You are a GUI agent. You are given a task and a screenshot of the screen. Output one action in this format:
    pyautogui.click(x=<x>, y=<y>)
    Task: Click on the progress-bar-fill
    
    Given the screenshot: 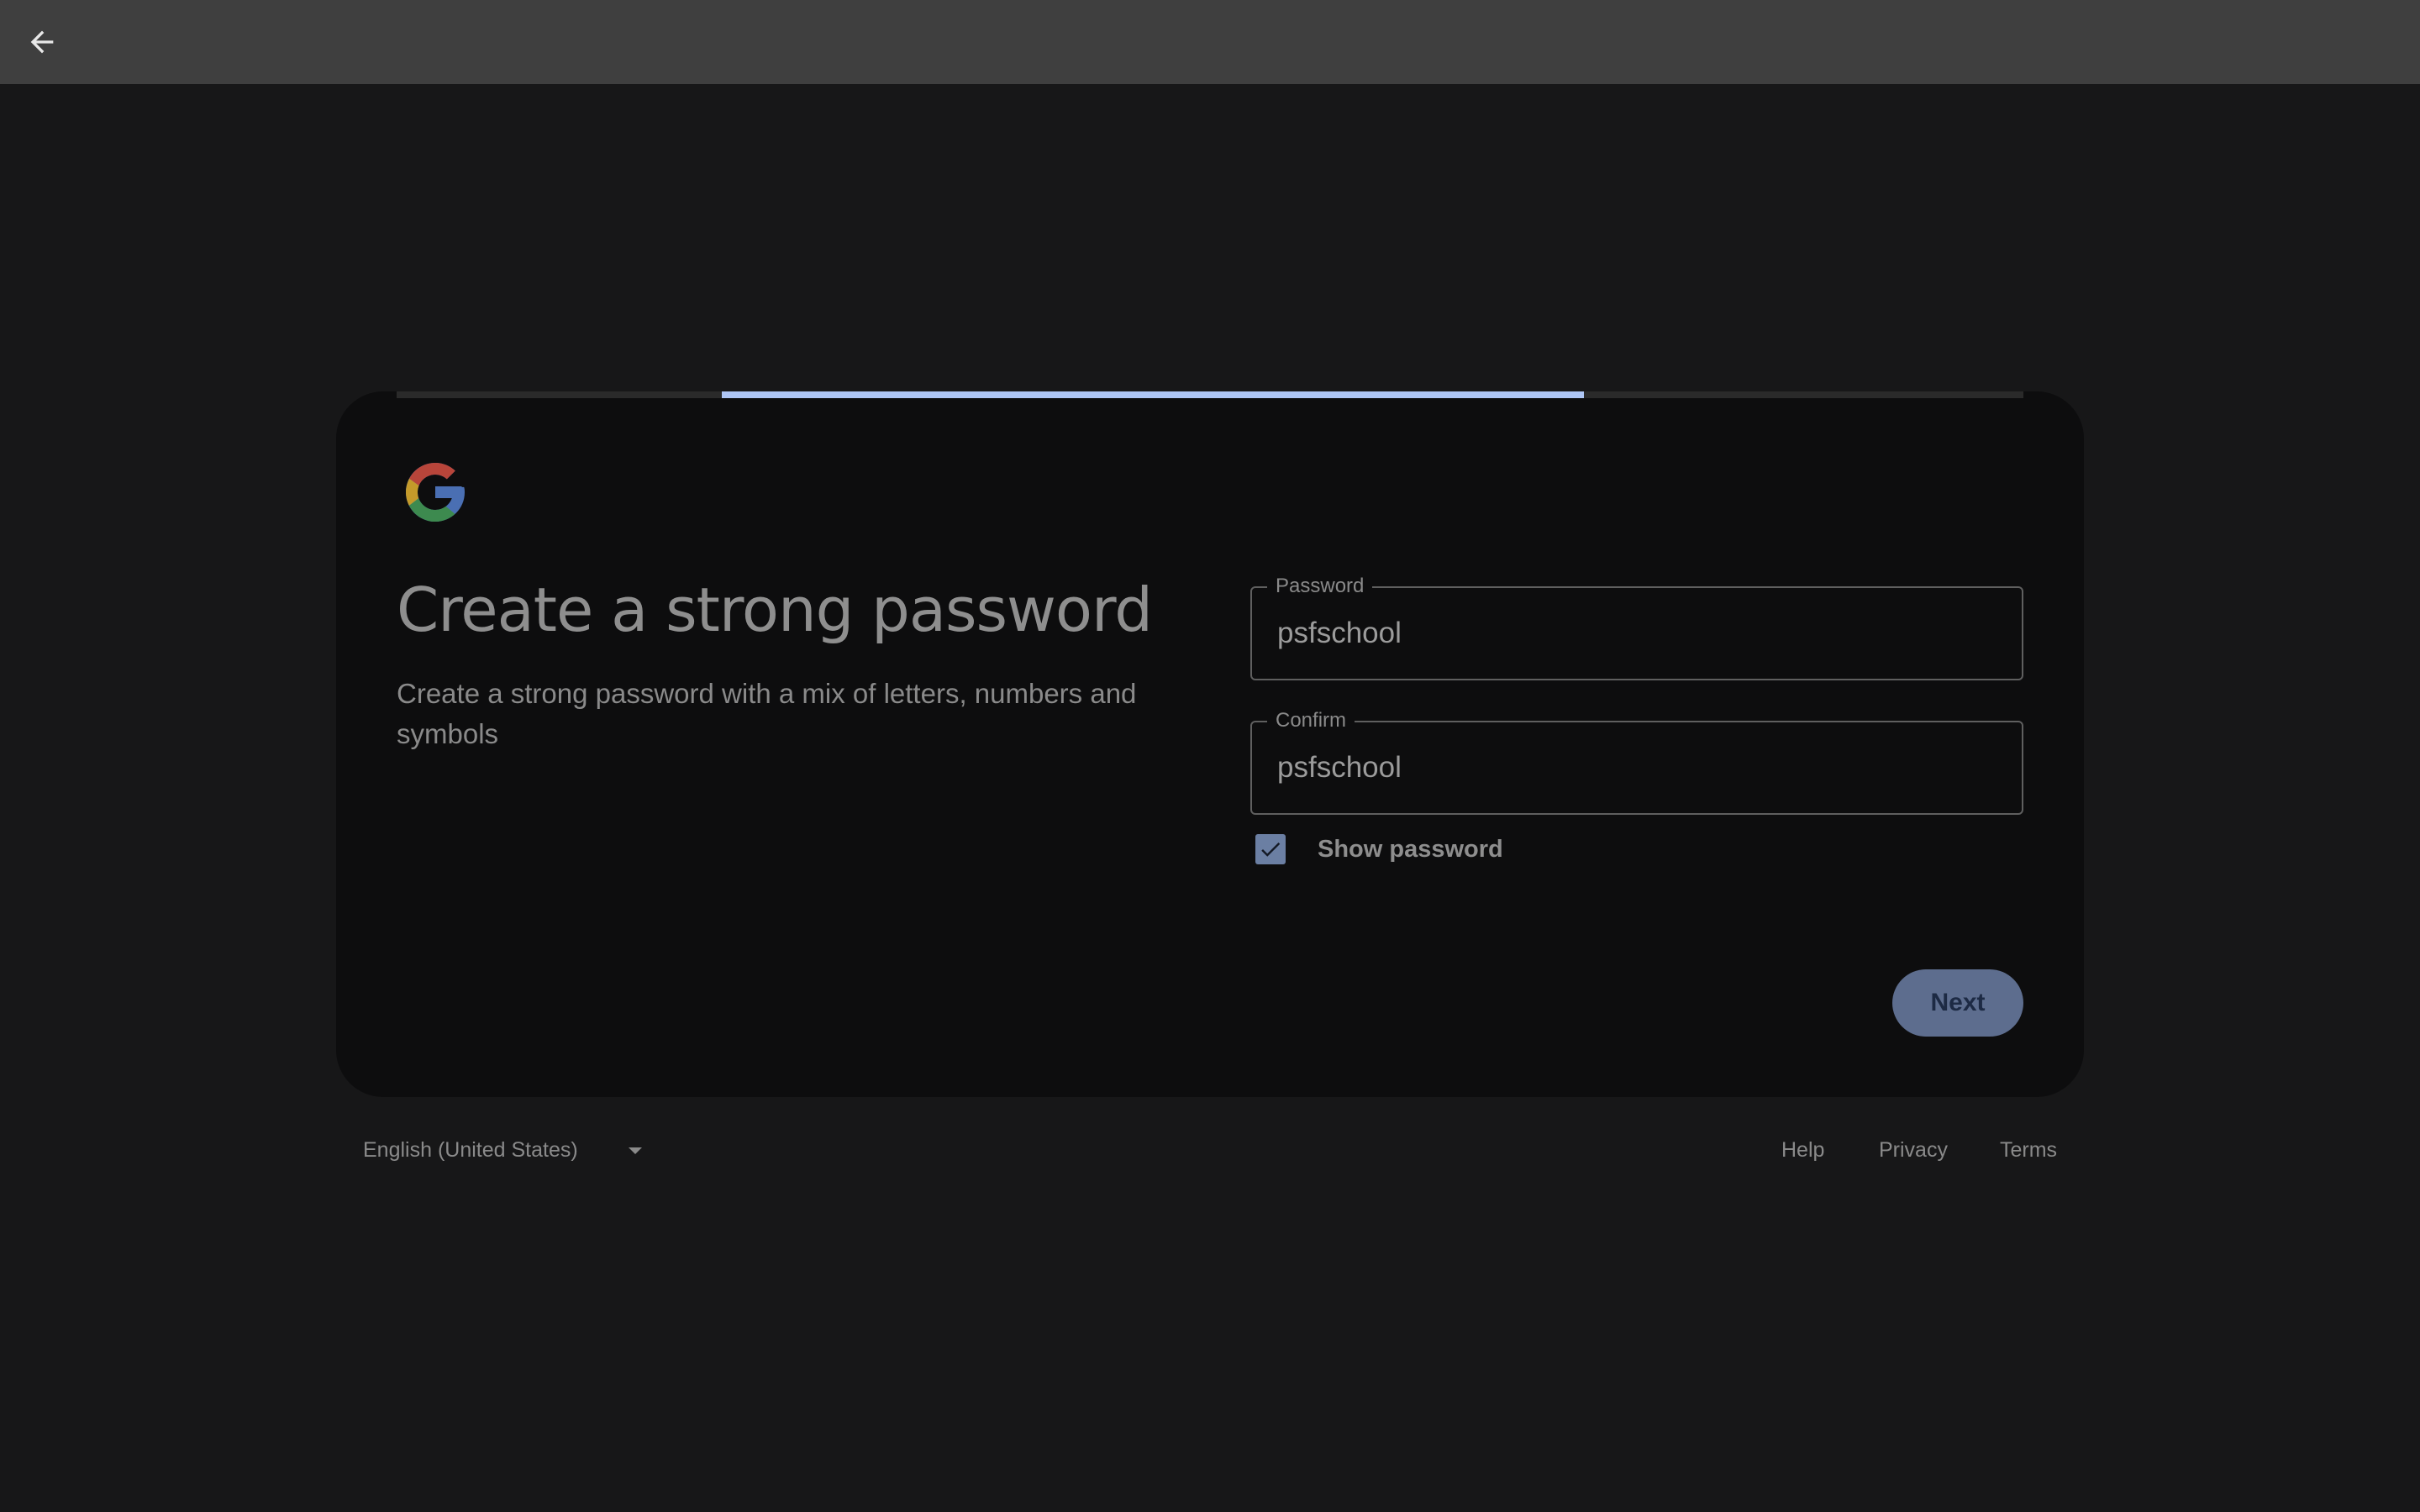 What is the action you would take?
    pyautogui.click(x=1153, y=394)
    